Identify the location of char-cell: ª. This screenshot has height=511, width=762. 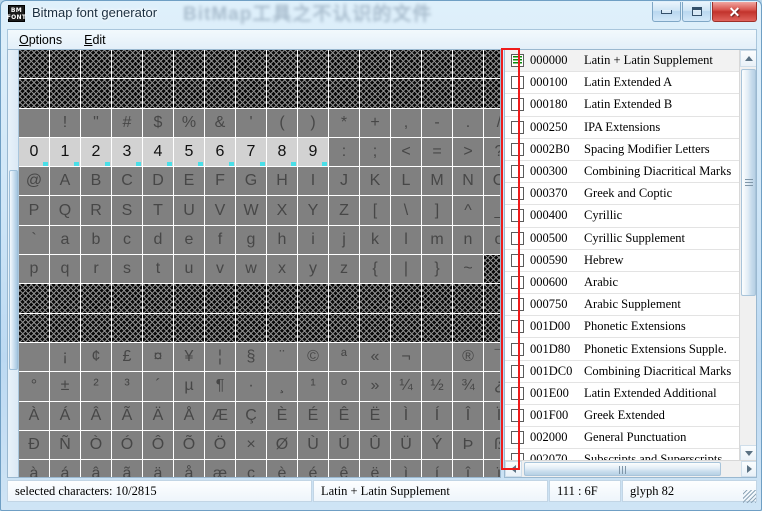
(344, 357).